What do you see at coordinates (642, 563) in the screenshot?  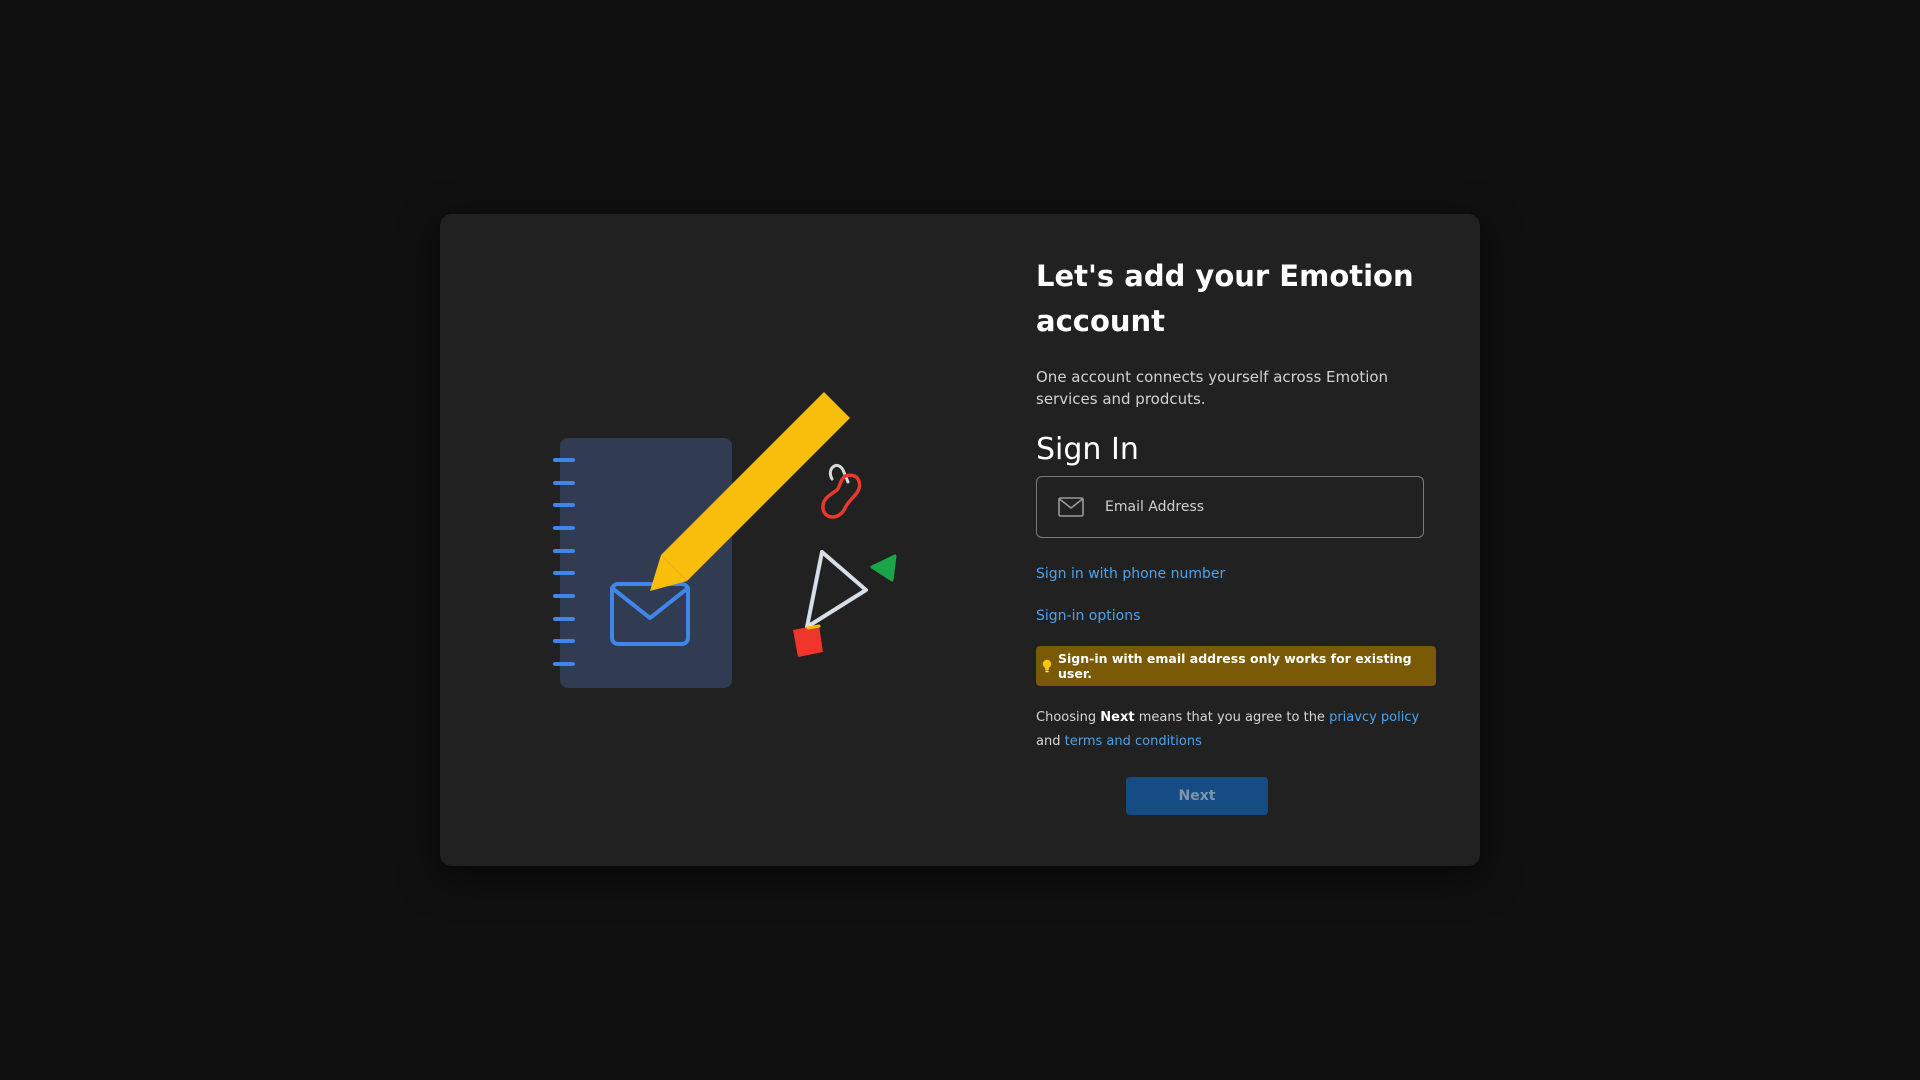 I see `notebook-icon` at bounding box center [642, 563].